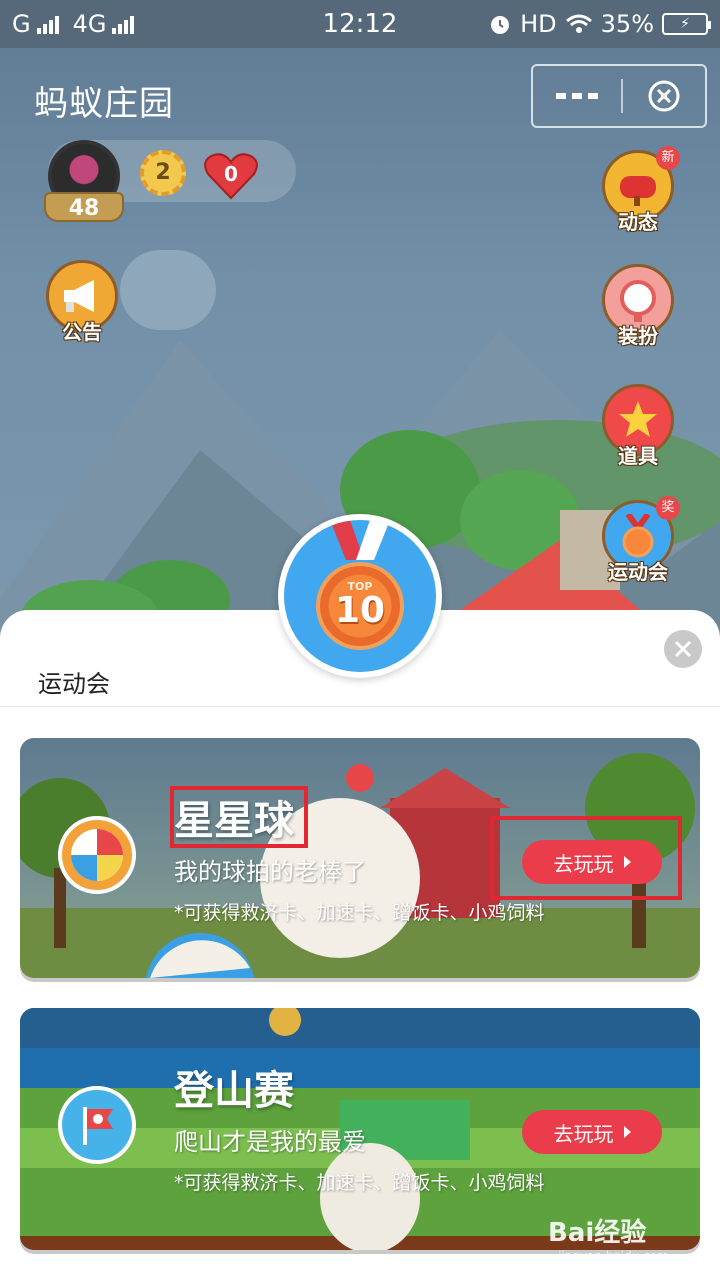 Image resolution: width=720 pixels, height=1280 pixels. I want to click on new-tag: 新, so click(668, 158).